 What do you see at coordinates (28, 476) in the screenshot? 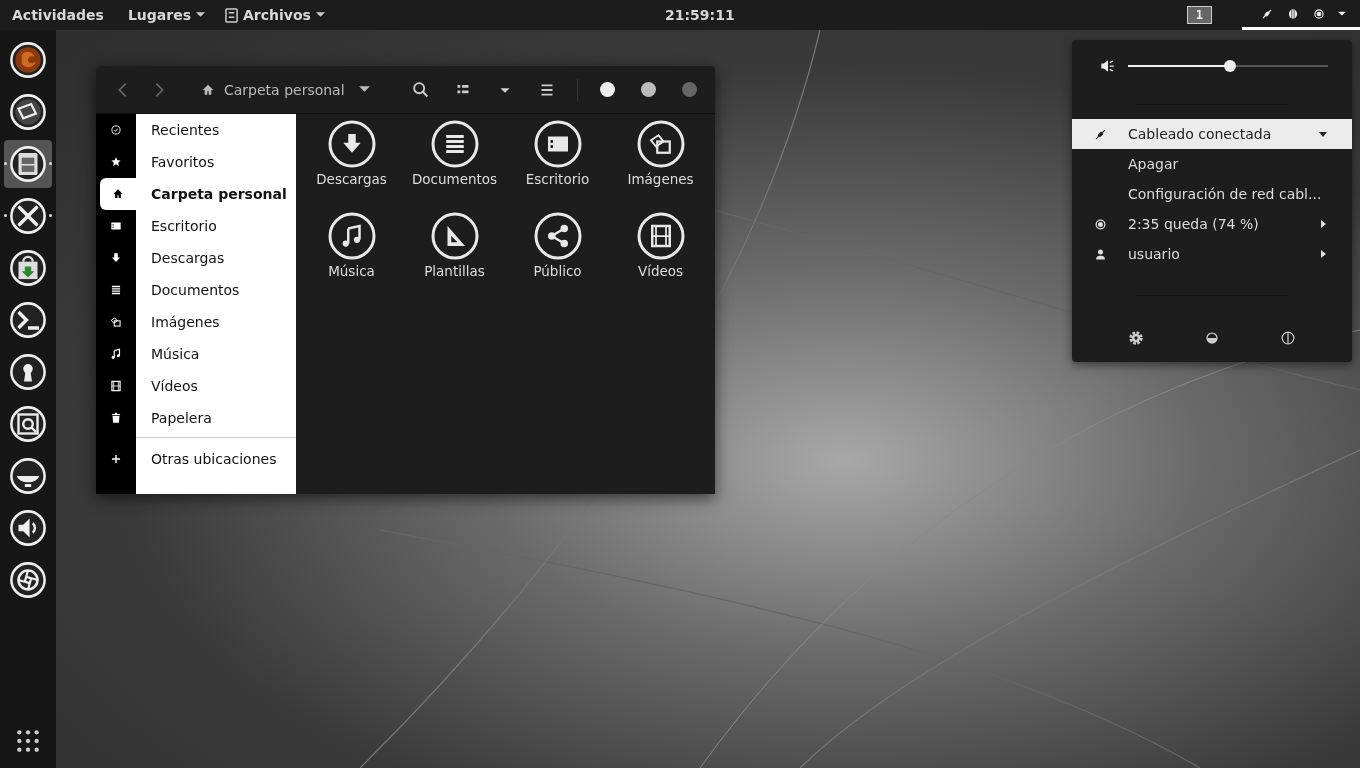
I see `lamp-icon` at bounding box center [28, 476].